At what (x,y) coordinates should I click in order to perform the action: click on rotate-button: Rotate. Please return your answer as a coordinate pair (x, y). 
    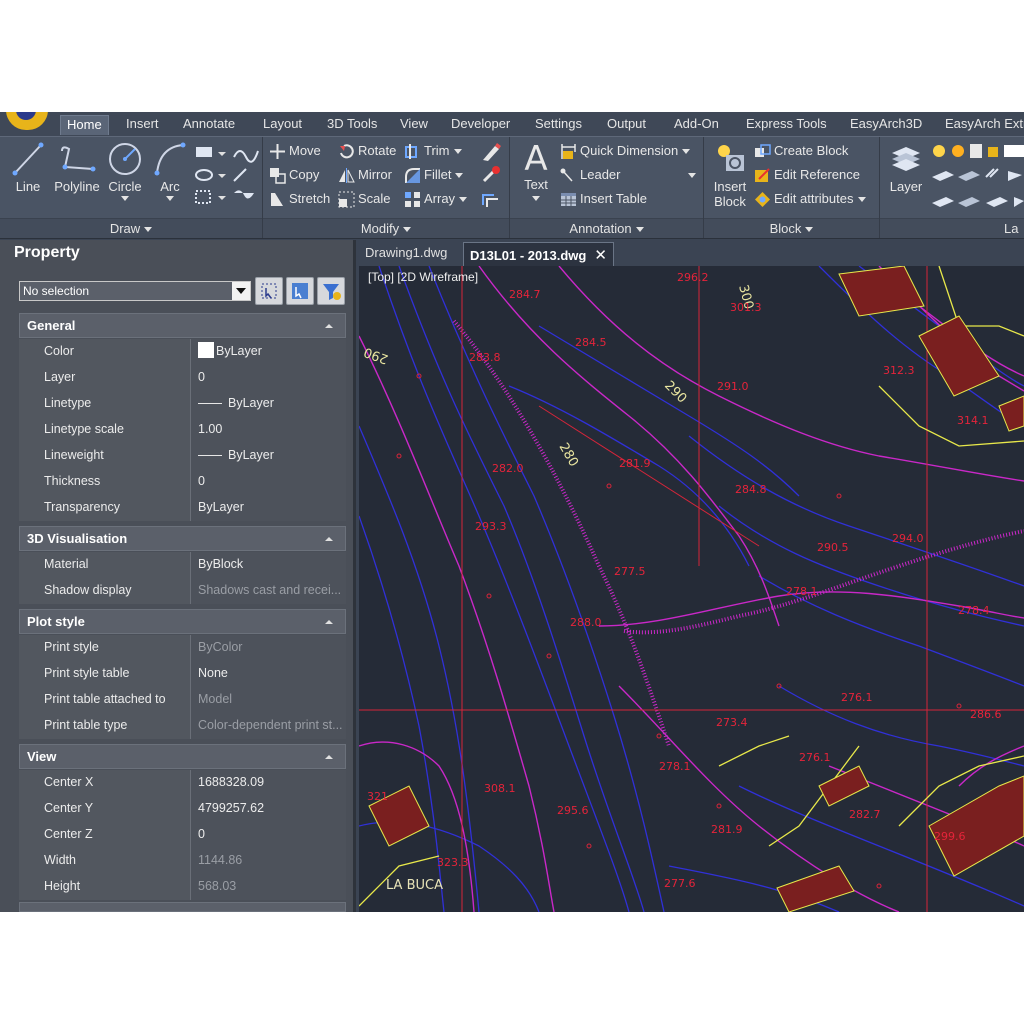
    Looking at the image, I should click on (367, 151).